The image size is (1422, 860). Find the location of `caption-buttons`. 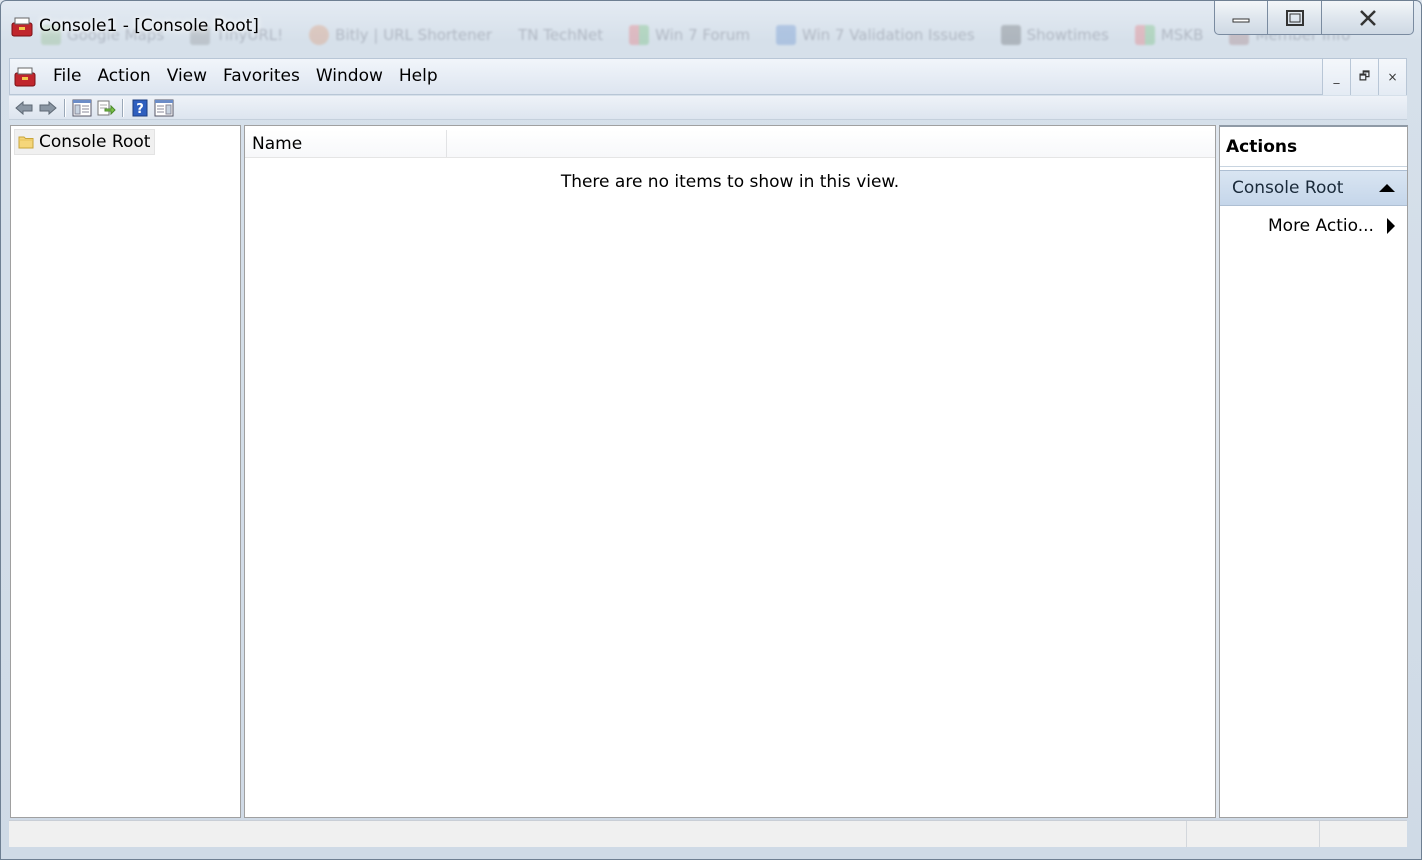

caption-buttons is located at coordinates (1314, 18).